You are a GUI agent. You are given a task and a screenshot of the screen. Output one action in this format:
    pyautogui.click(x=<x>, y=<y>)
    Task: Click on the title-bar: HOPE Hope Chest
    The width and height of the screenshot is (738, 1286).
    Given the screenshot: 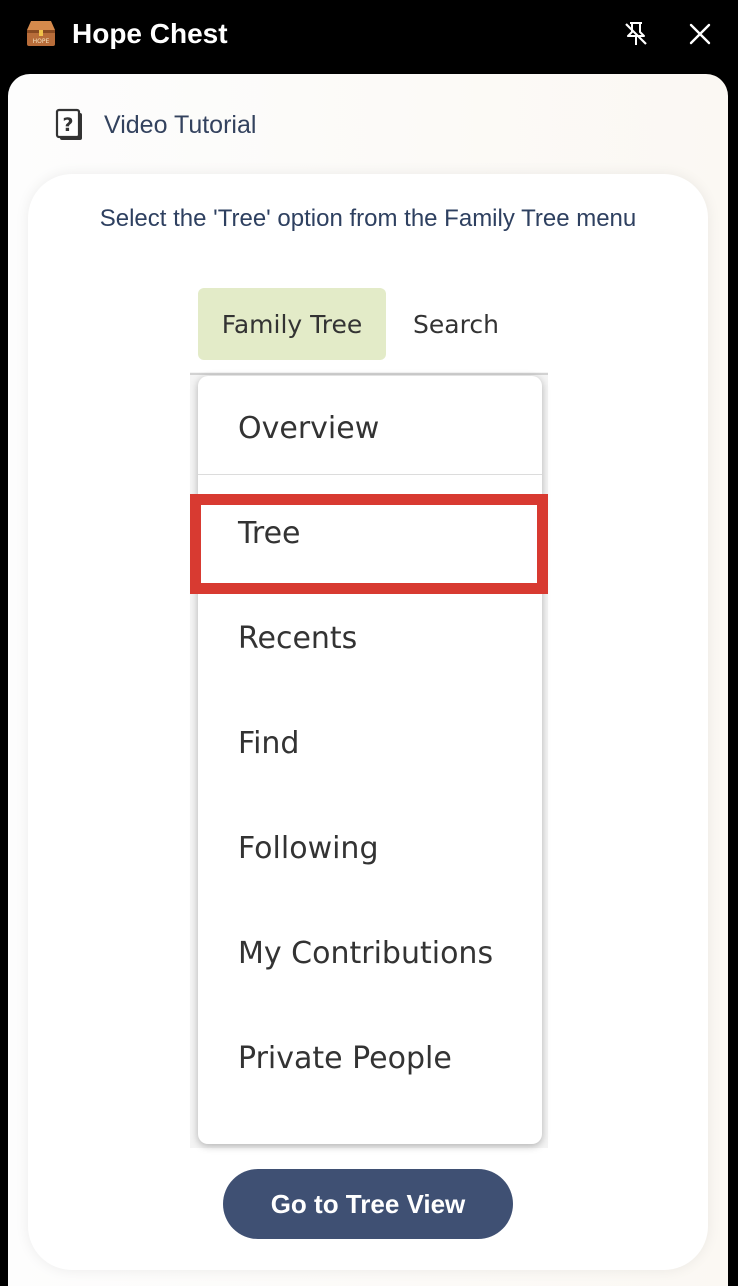 What is the action you would take?
    pyautogui.click(x=369, y=35)
    